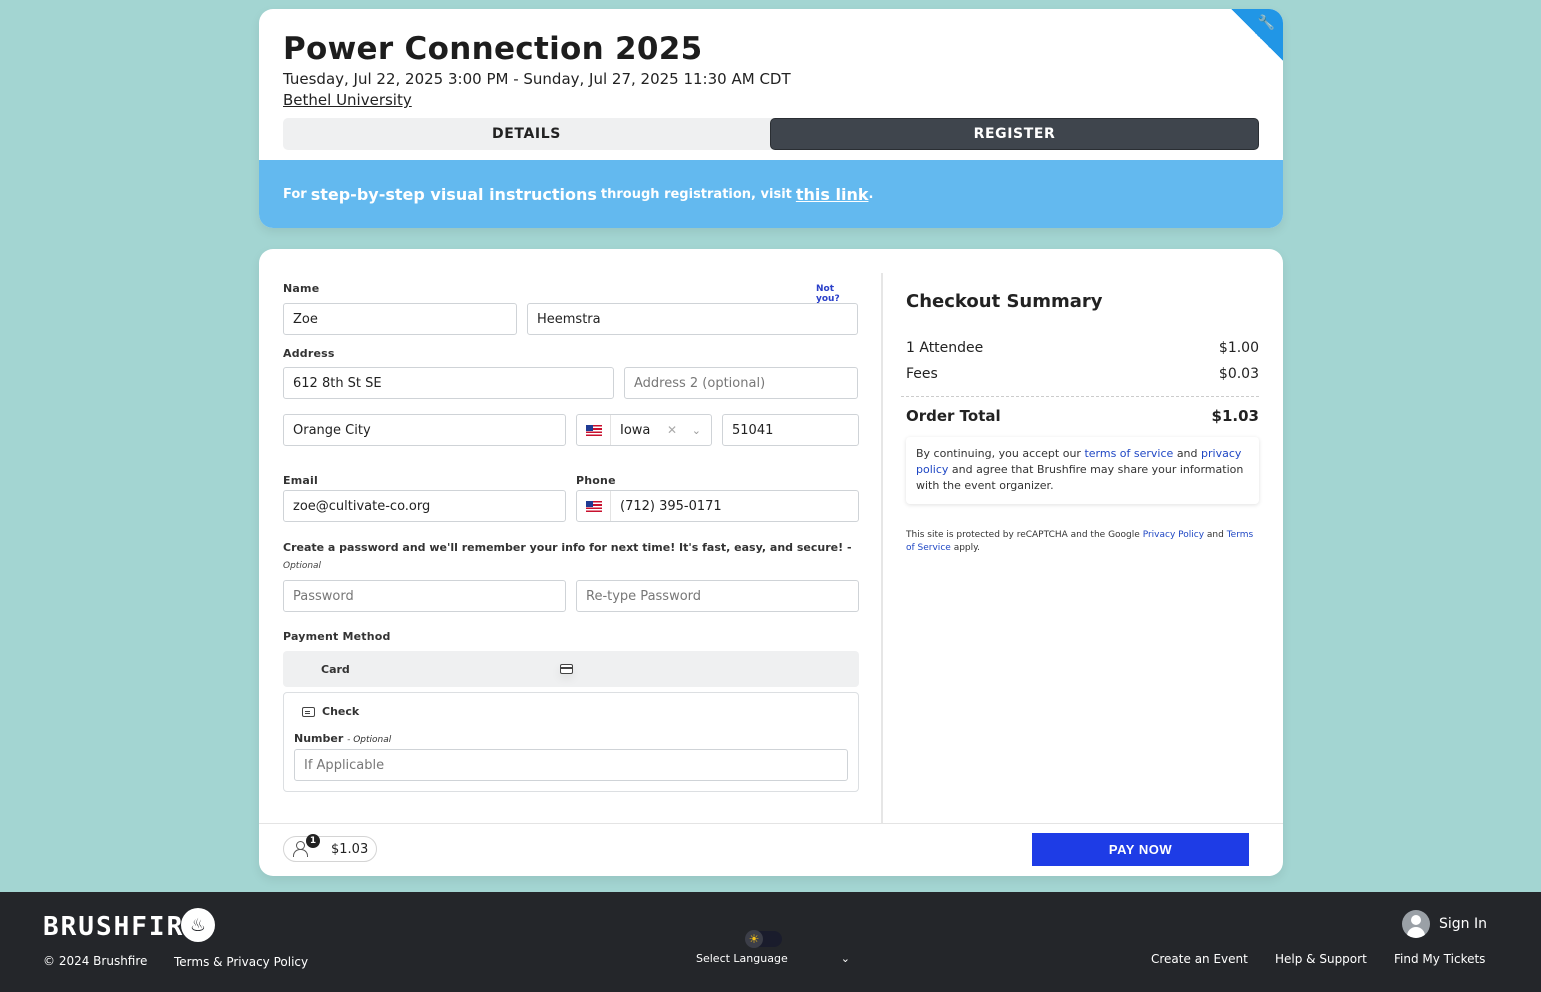 The width and height of the screenshot is (1541, 992). I want to click on event-title: Power Connection 2025, so click(493, 49).